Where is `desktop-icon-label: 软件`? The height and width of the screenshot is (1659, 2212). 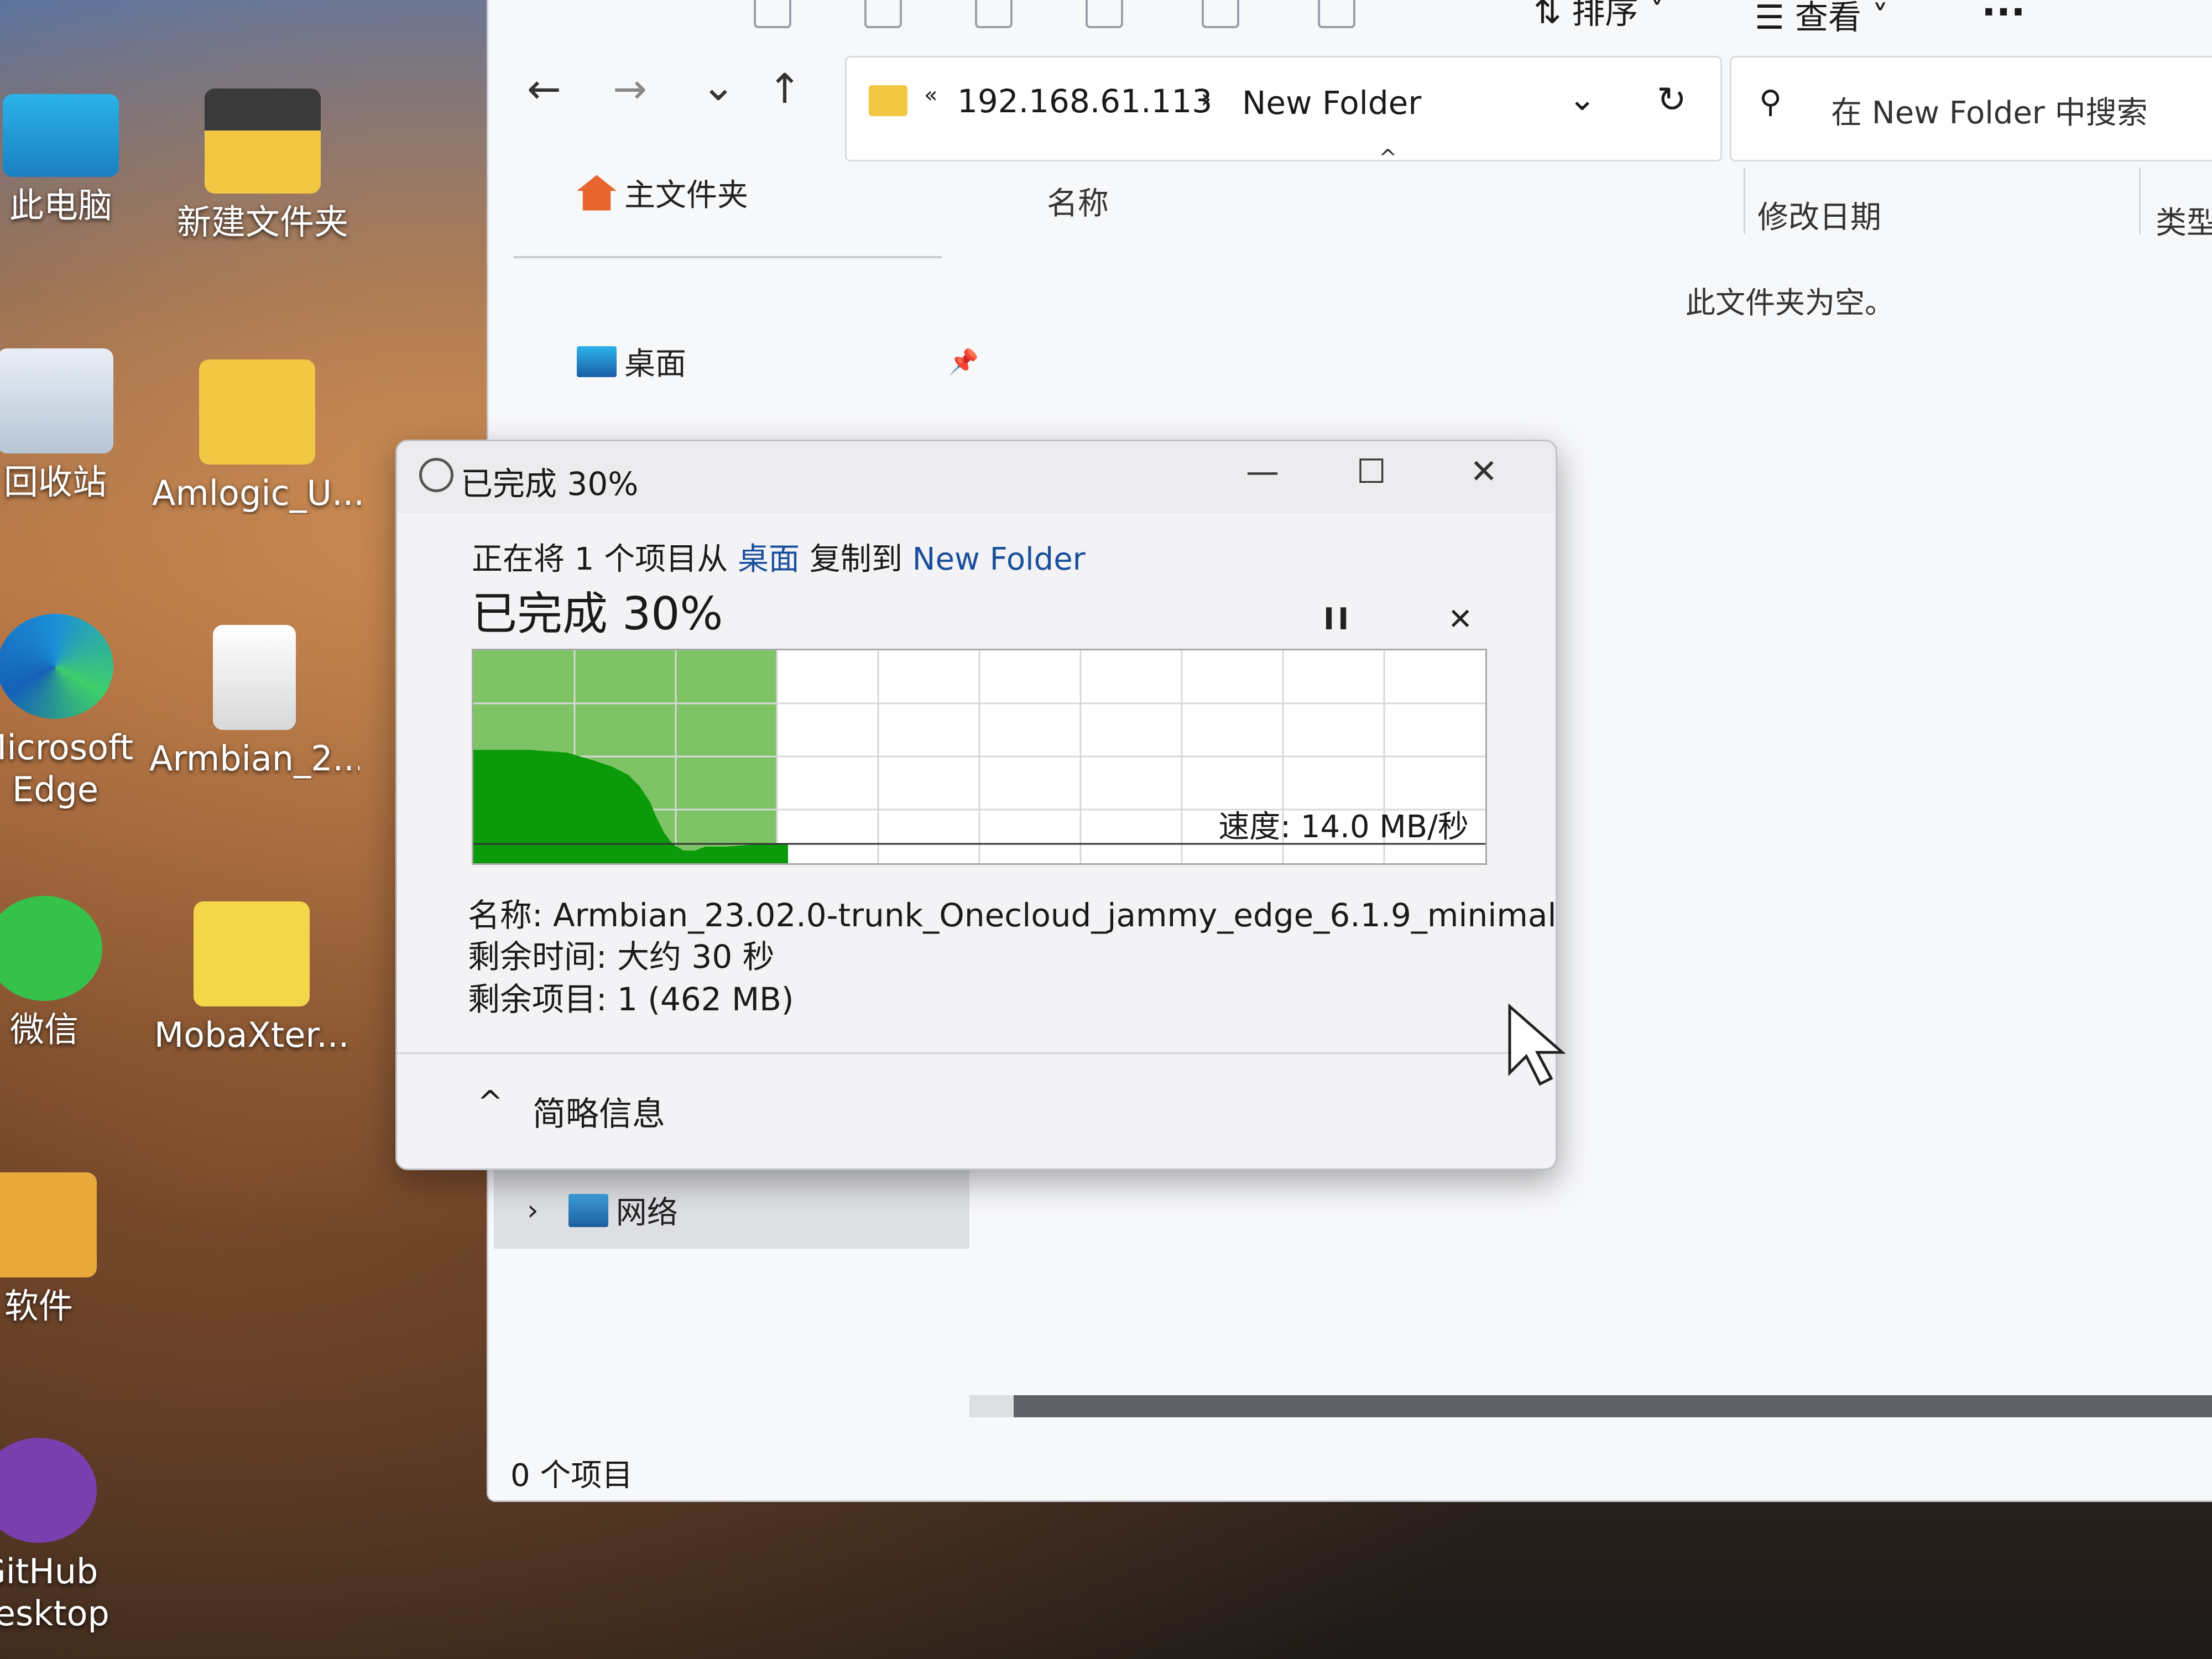
desktop-icon-label: 软件 is located at coordinates (39, 1306).